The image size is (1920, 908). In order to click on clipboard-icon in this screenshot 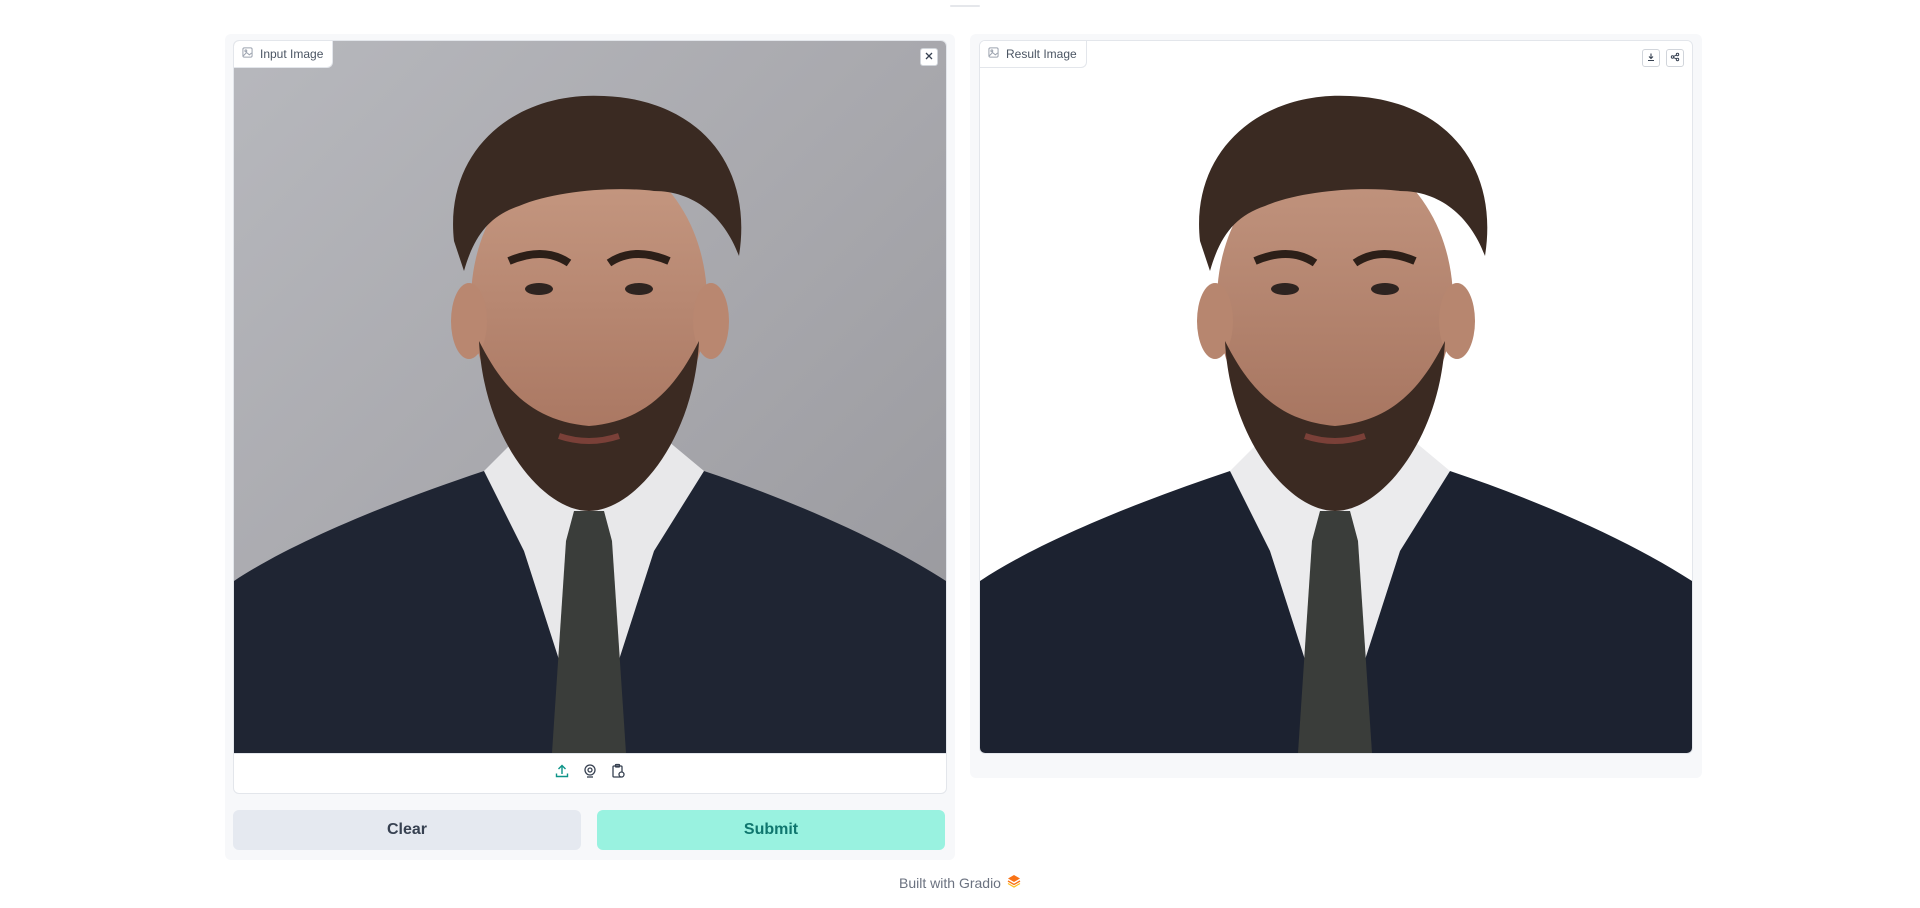, I will do `click(618, 773)`.